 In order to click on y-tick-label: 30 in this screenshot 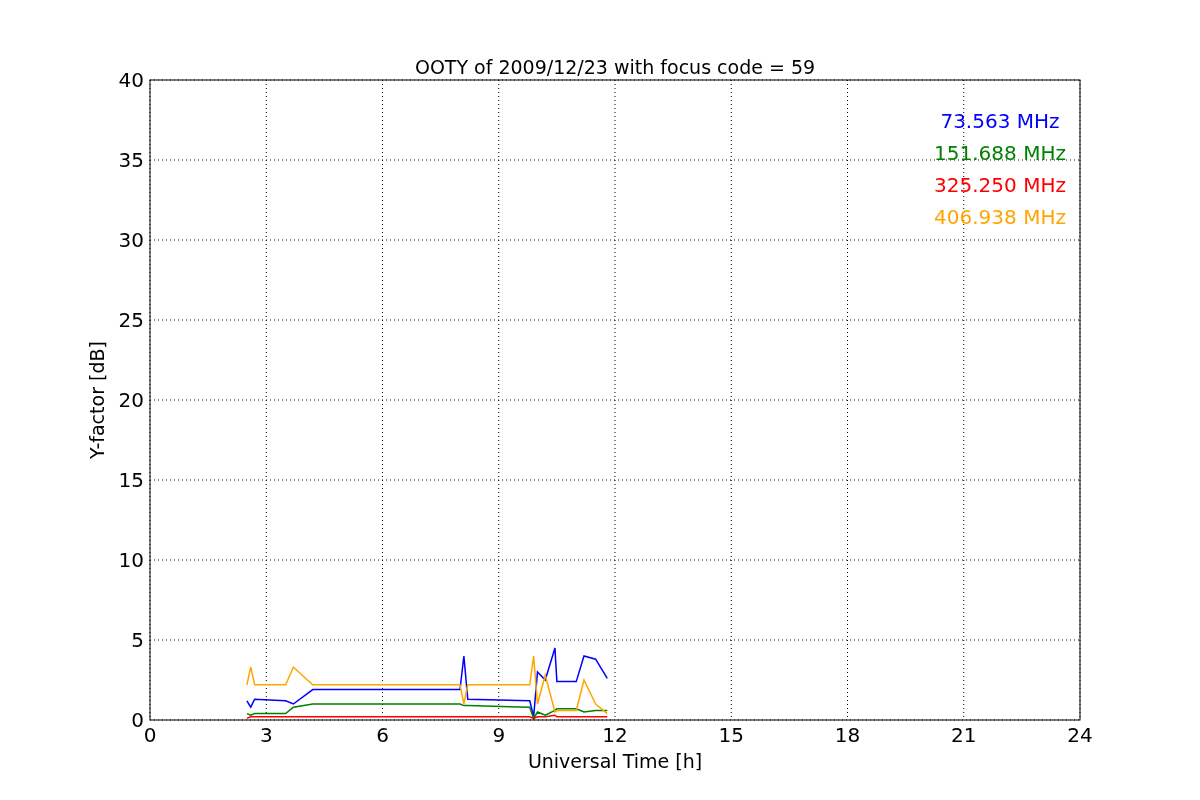, I will do `click(131, 240)`.